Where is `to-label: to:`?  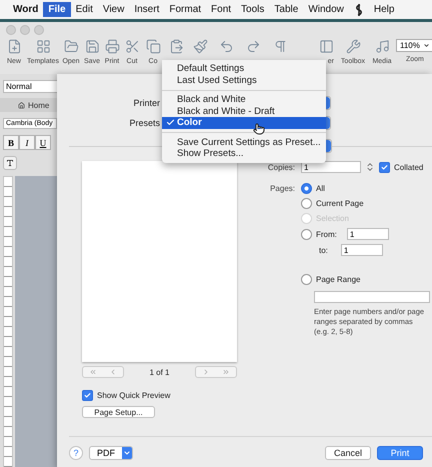
to-label: to: is located at coordinates (323, 250).